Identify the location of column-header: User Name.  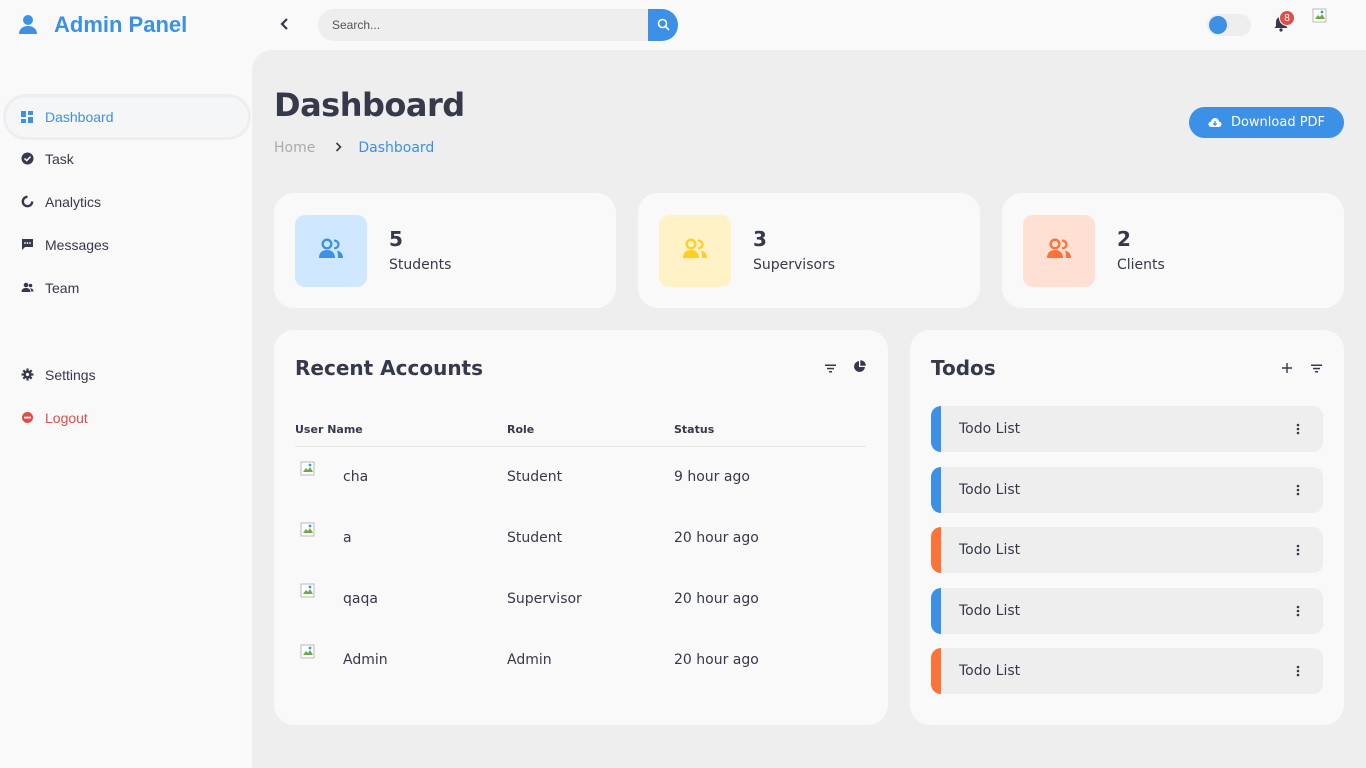
(401, 430).